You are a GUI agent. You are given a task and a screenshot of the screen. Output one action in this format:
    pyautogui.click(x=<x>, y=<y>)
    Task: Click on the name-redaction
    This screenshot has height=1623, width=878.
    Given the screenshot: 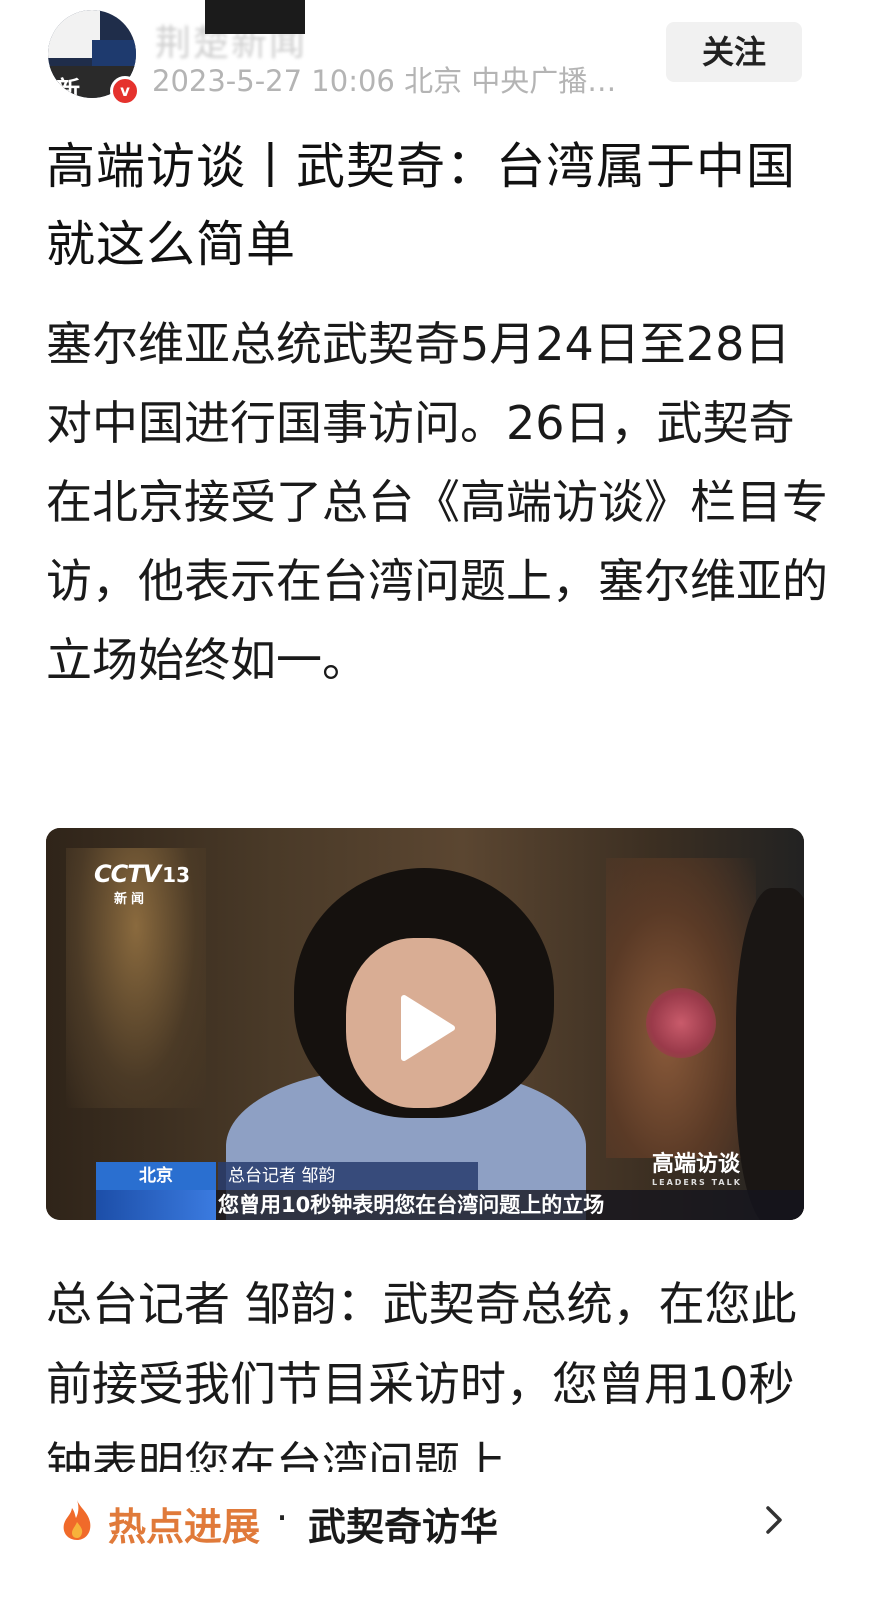 What is the action you would take?
    pyautogui.click(x=255, y=17)
    